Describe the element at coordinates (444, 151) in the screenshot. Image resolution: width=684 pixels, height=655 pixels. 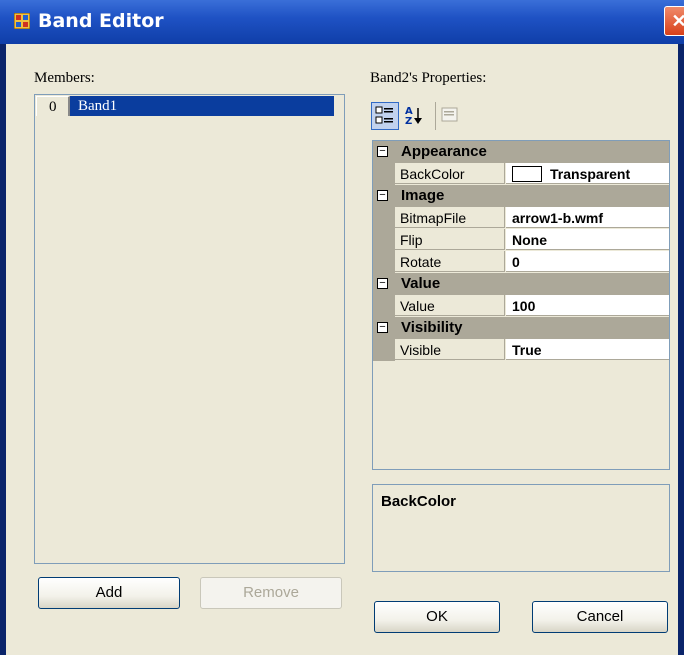
I see `category-label: Appearance` at that location.